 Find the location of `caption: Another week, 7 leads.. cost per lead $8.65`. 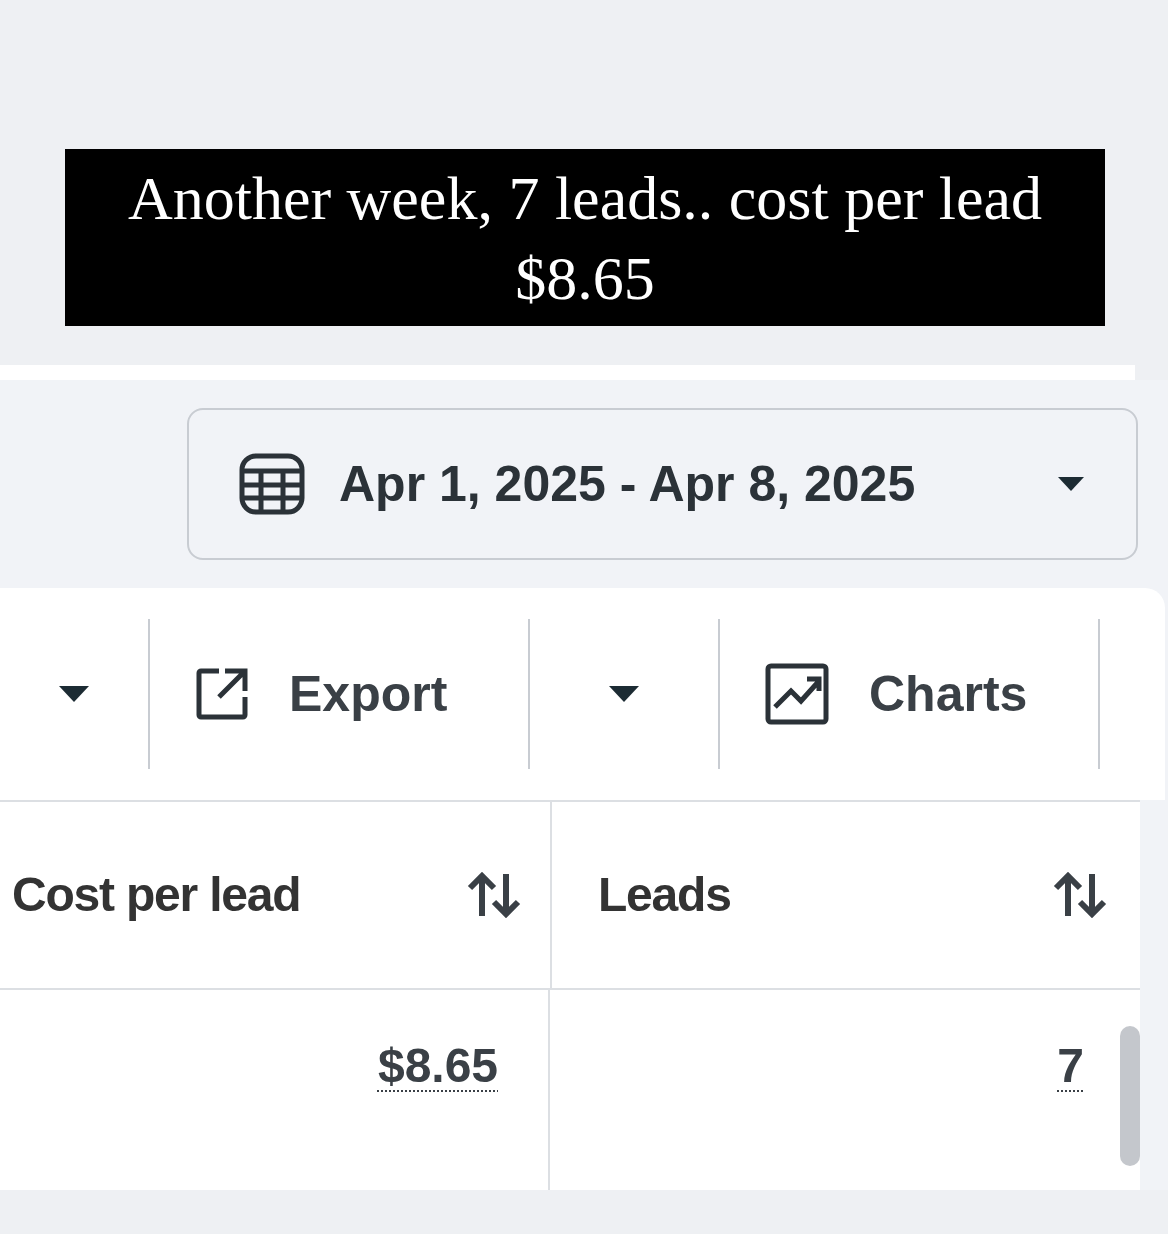

caption: Another week, 7 leads.. cost per lead $8.65 is located at coordinates (585, 238).